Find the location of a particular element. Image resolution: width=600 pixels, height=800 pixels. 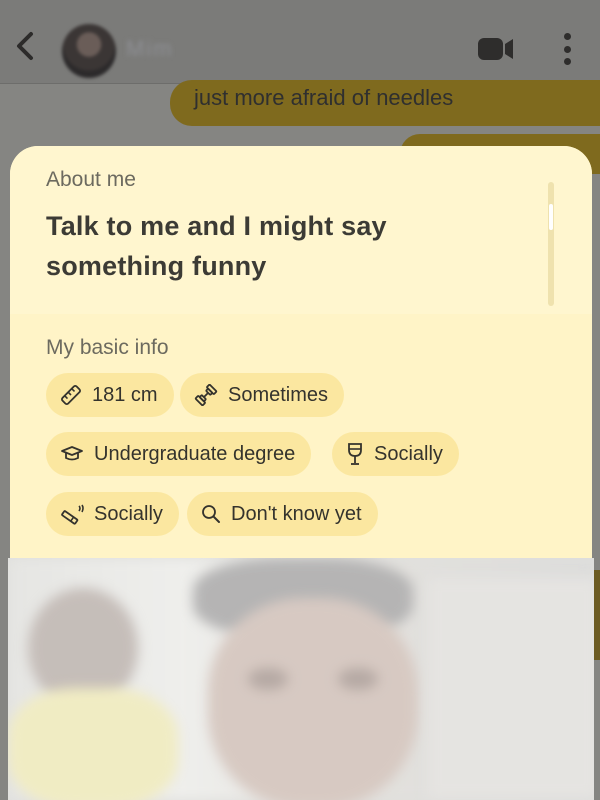

back-button is located at coordinates (25, 46).